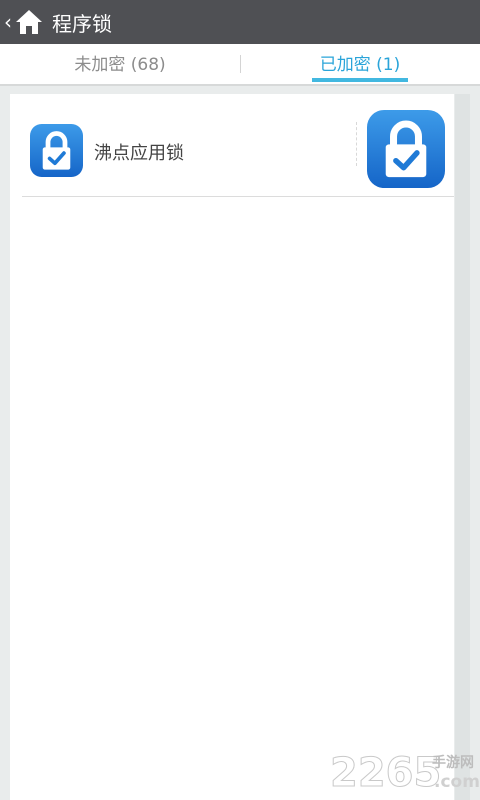 The image size is (480, 800). I want to click on app-name: 沸点应用锁, so click(139, 153).